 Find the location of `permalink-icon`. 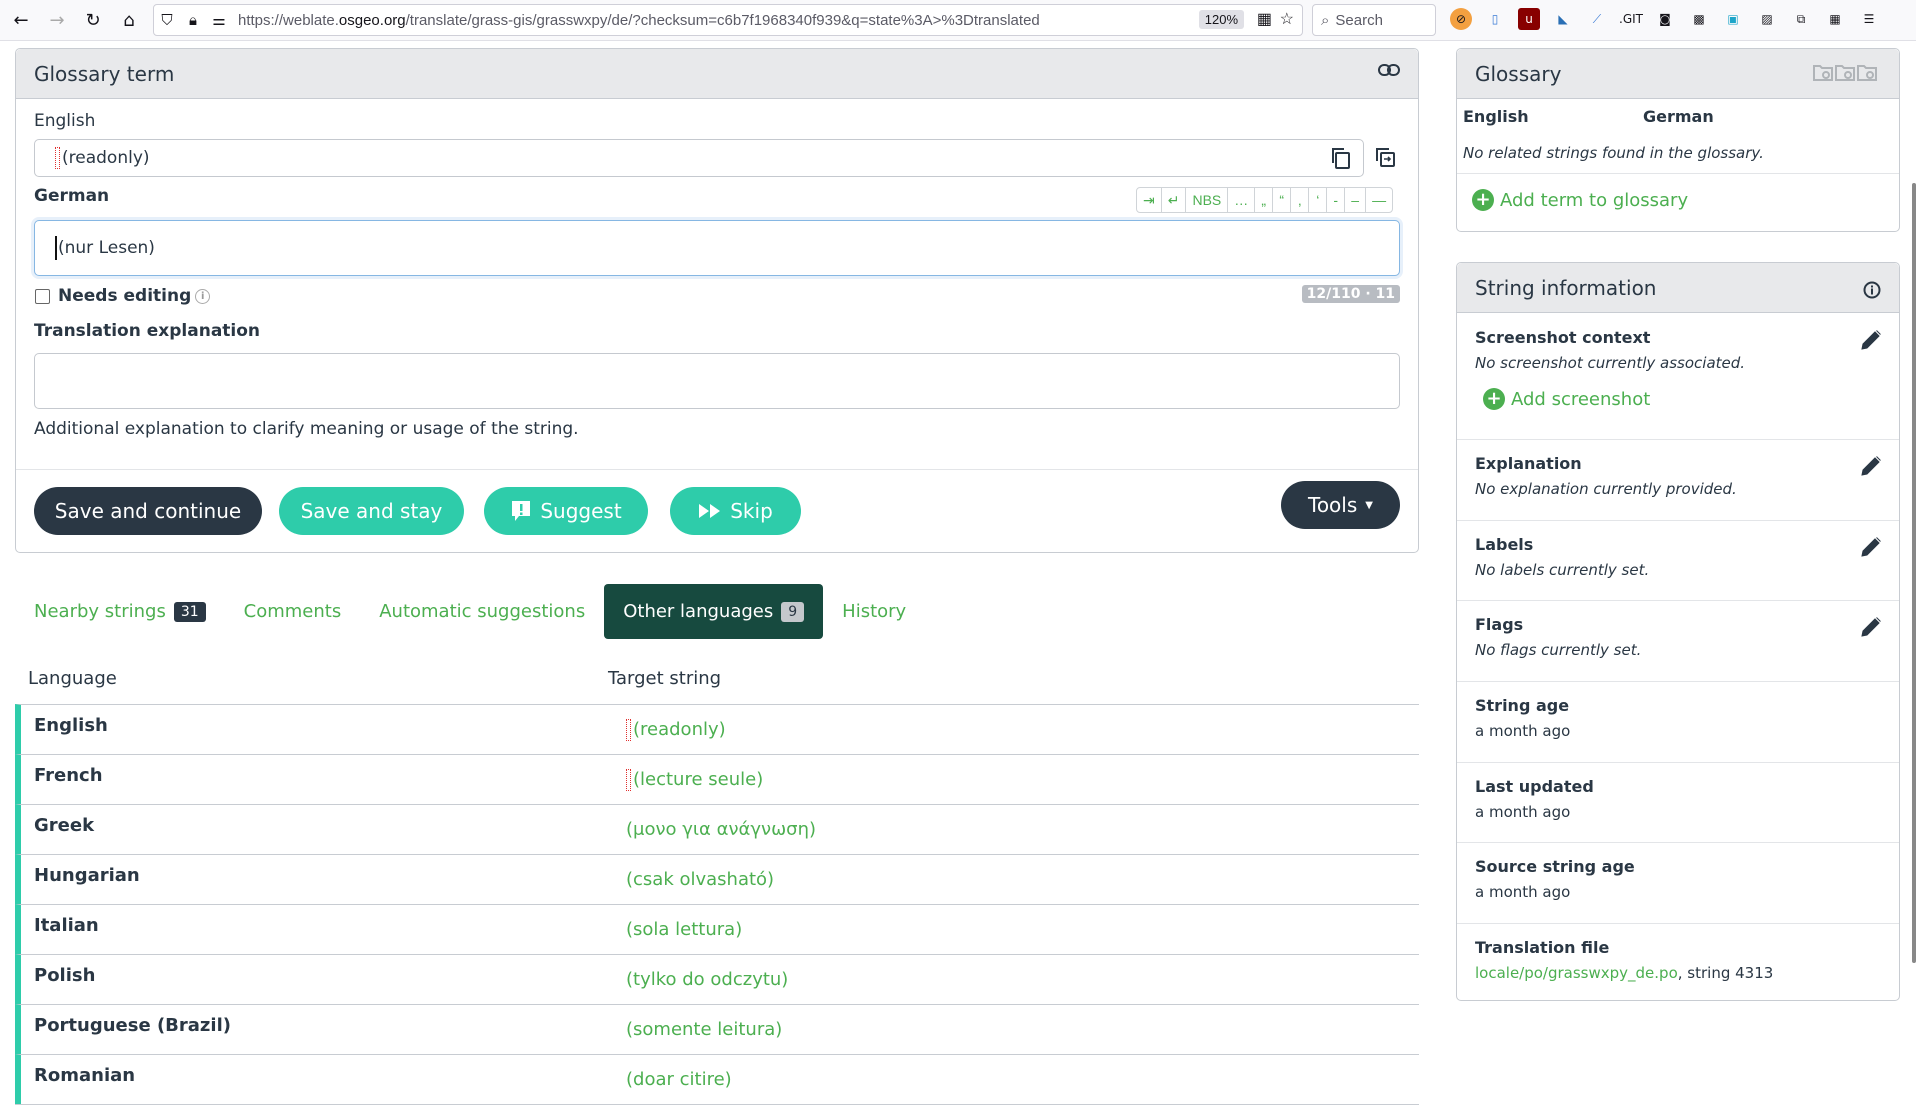

permalink-icon is located at coordinates (1389, 70).